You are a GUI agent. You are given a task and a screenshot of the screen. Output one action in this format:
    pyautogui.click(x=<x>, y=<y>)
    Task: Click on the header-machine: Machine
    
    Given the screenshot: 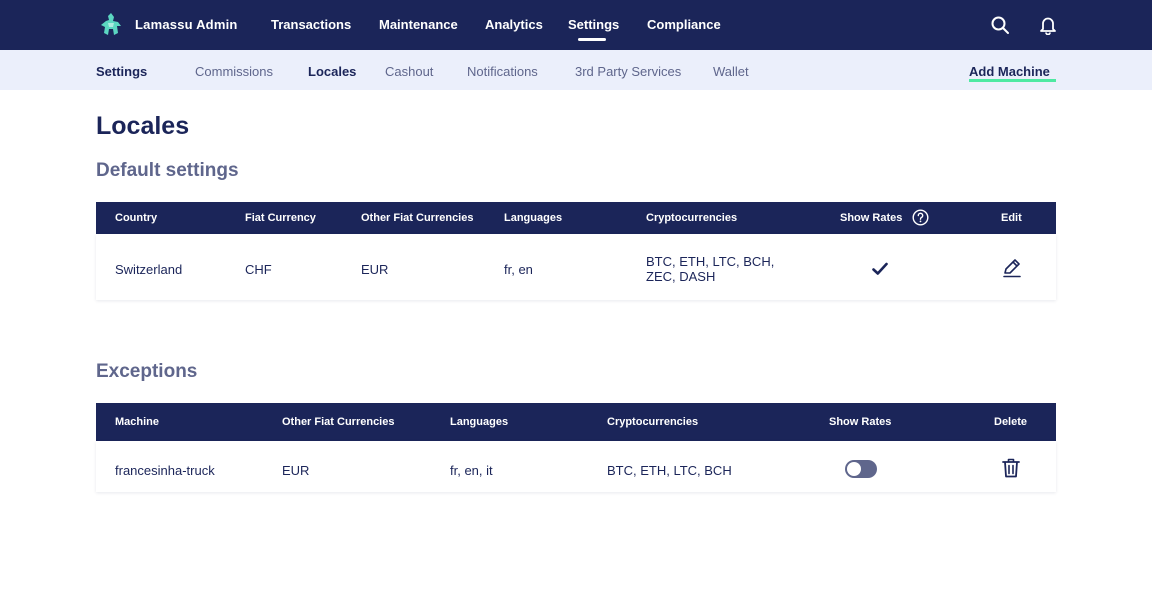 What is the action you would take?
    pyautogui.click(x=137, y=422)
    